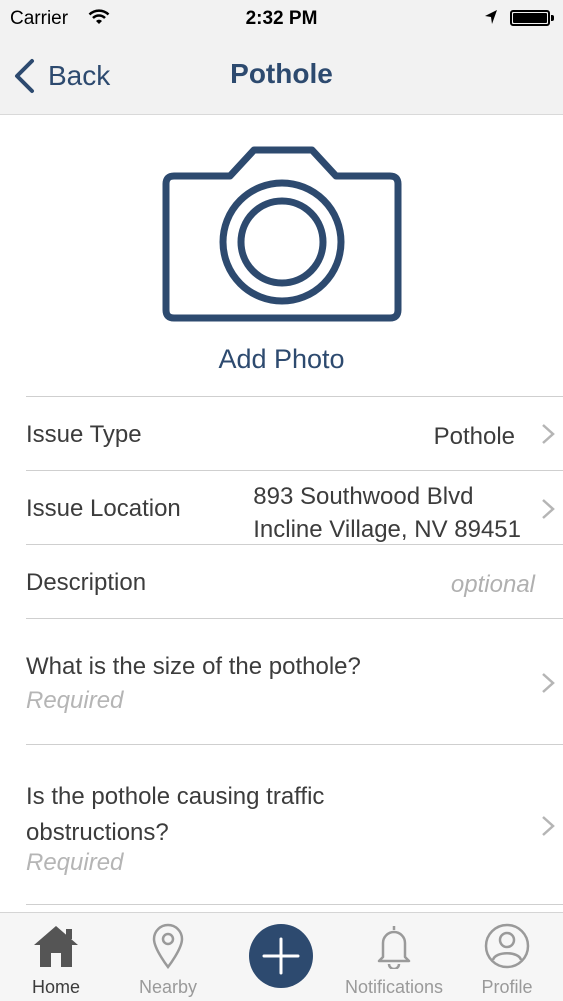 This screenshot has width=563, height=1001. What do you see at coordinates (75, 862) in the screenshot?
I see `traffic-obstruction-status: Required` at bounding box center [75, 862].